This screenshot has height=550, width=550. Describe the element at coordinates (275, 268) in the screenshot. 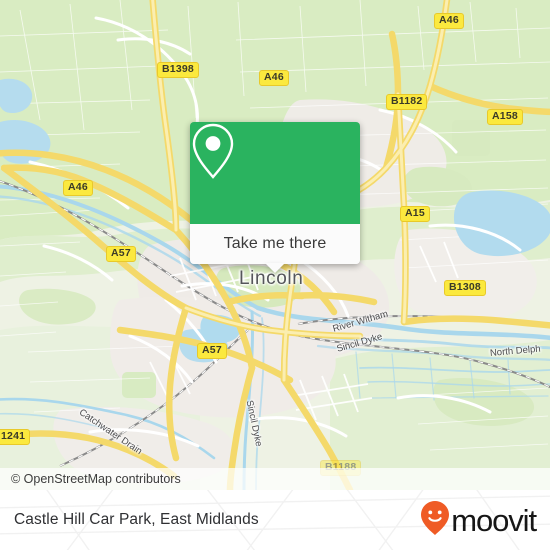

I see `callout-tail` at that location.